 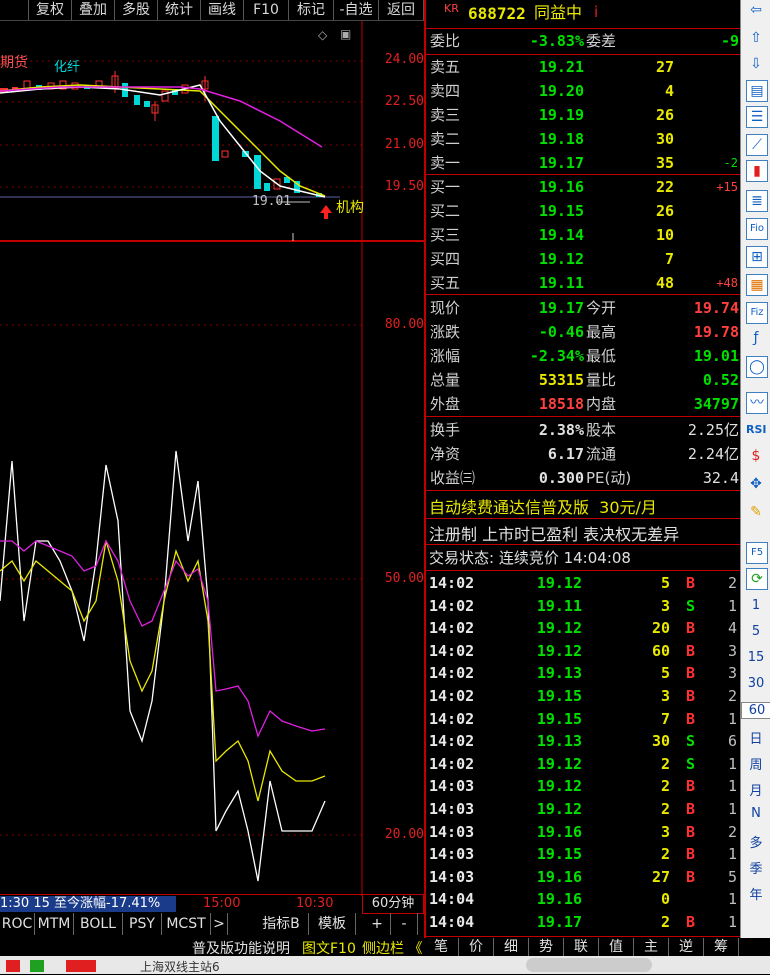 What do you see at coordinates (584, 606) in the screenshot?
I see `tick-row: 14:02 19.11 3 S 1` at bounding box center [584, 606].